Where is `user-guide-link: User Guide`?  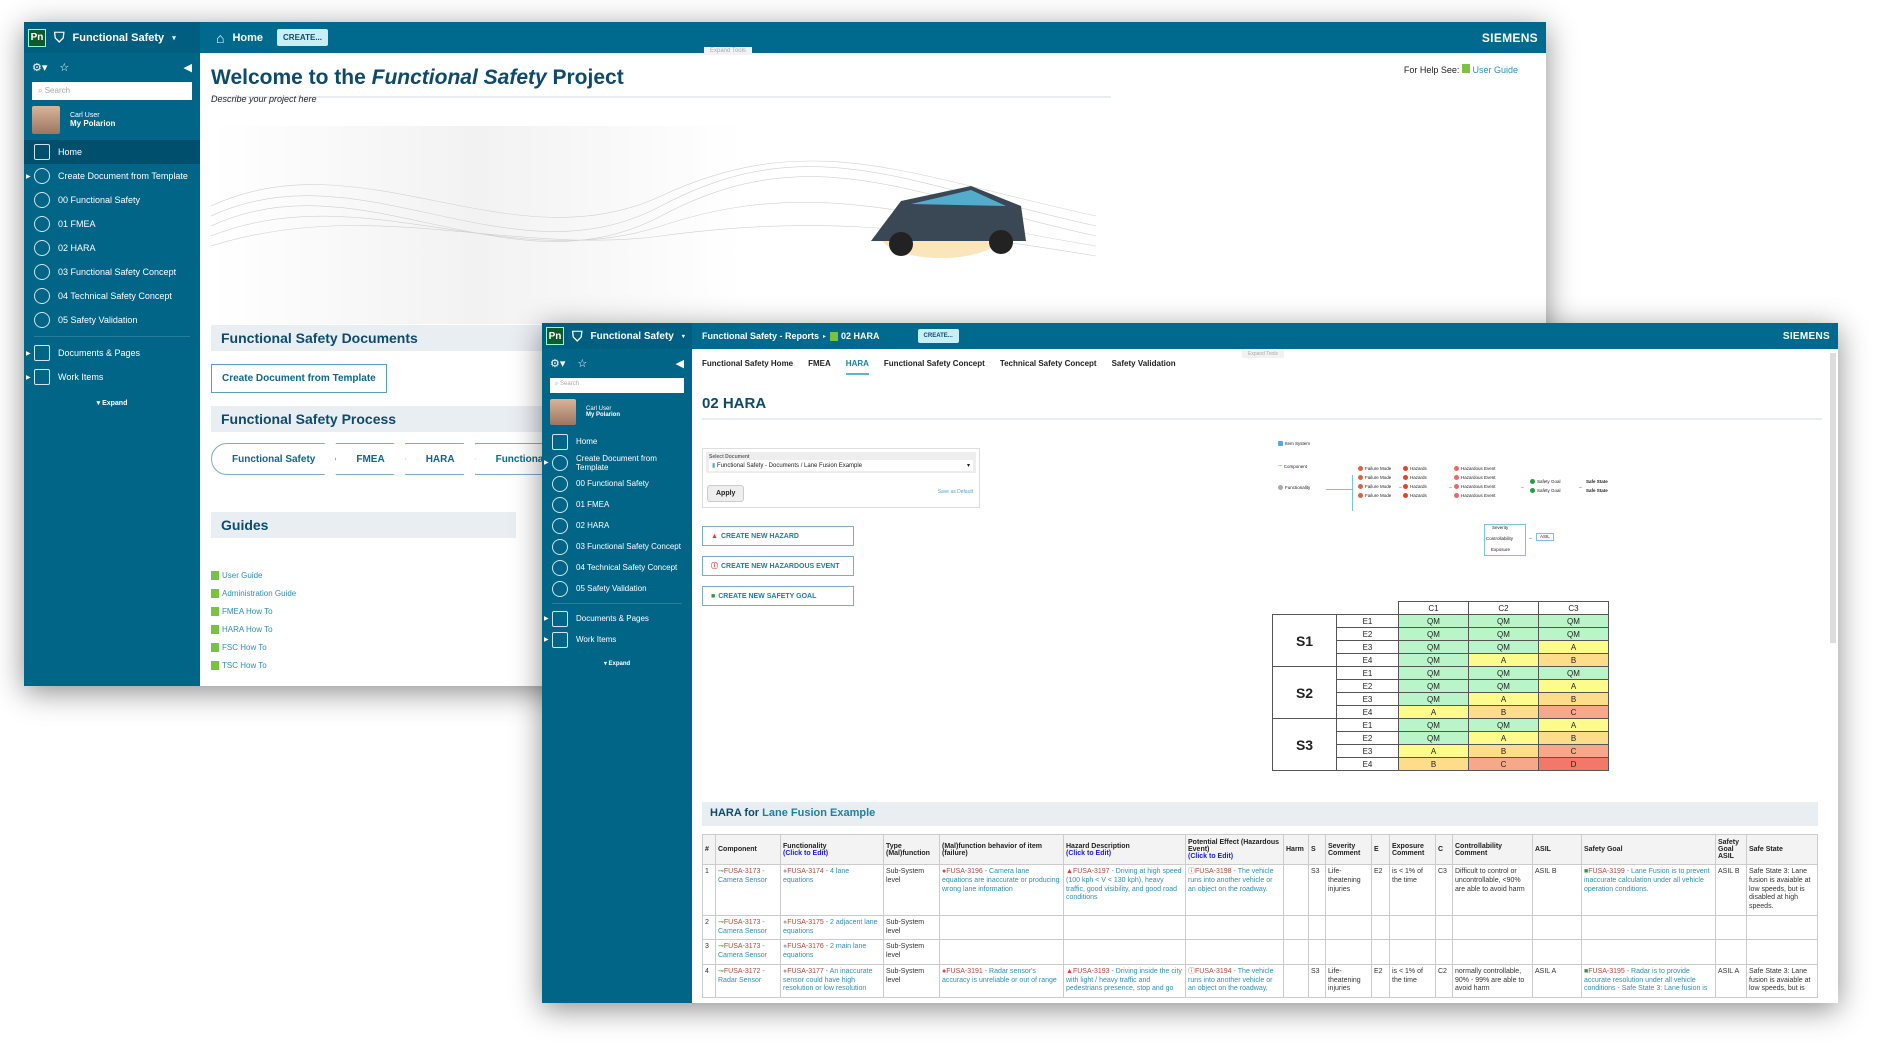 user-guide-link: User Guide is located at coordinates (1495, 70).